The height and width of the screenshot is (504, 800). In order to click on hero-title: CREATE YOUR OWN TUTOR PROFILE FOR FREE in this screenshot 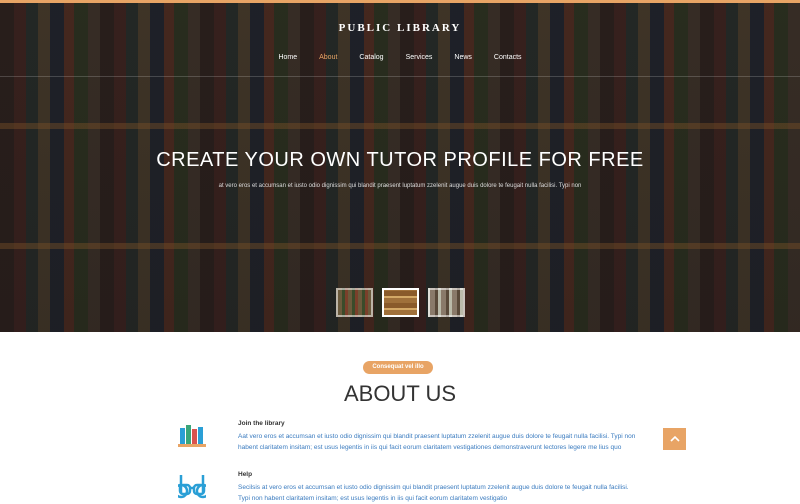, I will do `click(400, 160)`.